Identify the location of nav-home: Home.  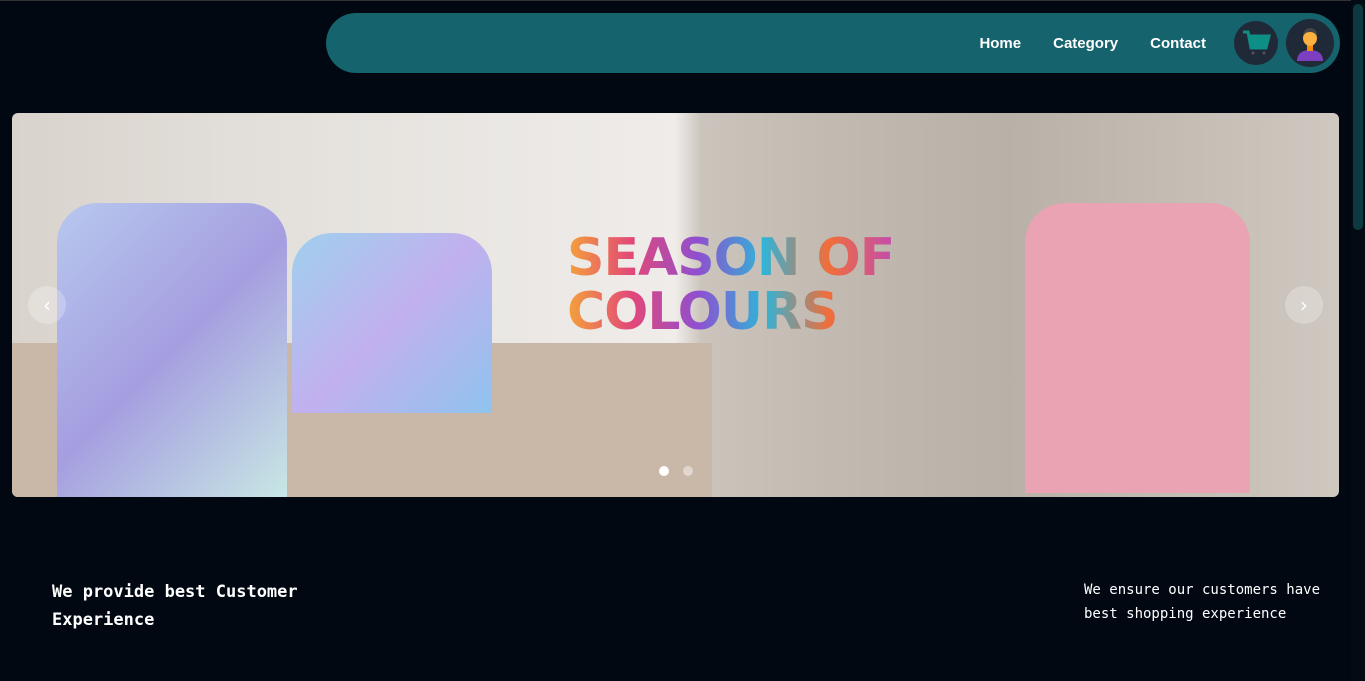
(1000, 43).